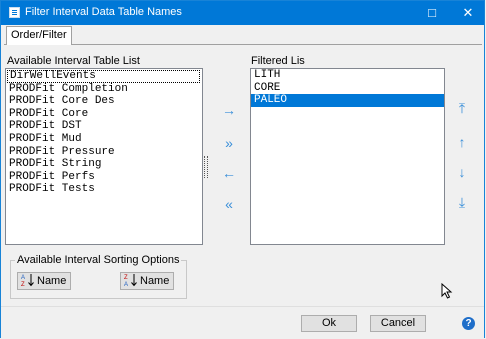 The width and height of the screenshot is (486, 339). Describe the element at coordinates (155, 281) in the screenshot. I see `sort-descending-label: Name` at that location.